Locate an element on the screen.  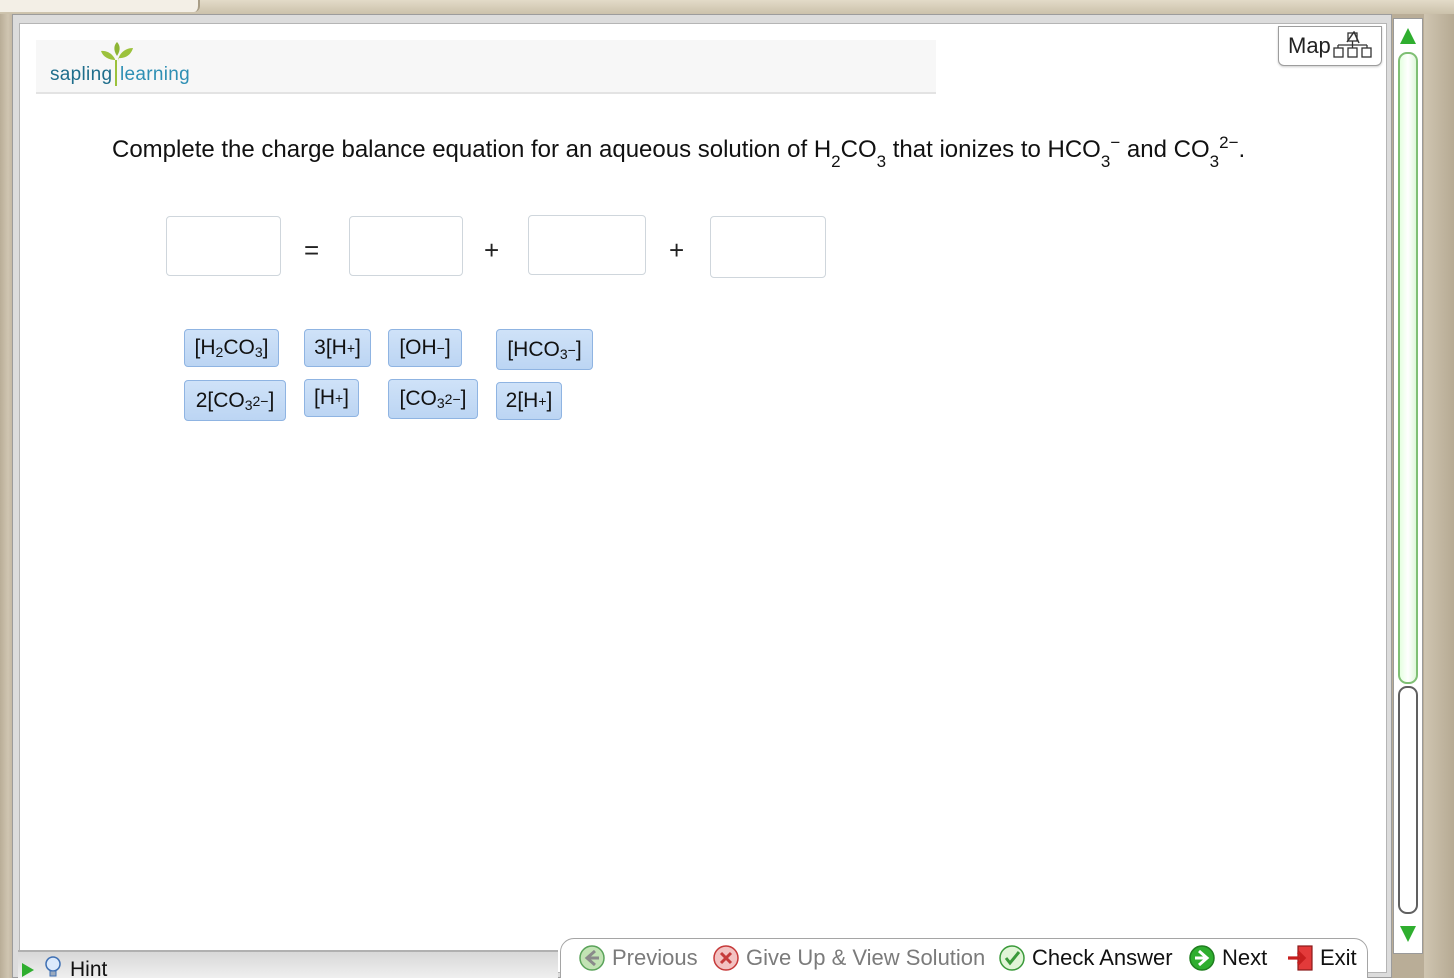
check-answer-button: Check Answer is located at coordinates (1085, 958).